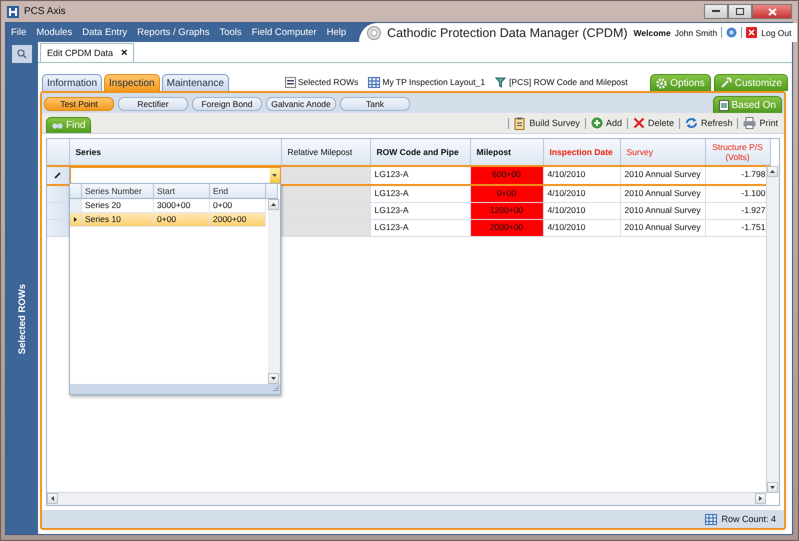 The height and width of the screenshot is (541, 799). I want to click on menu-item: Field Computer, so click(284, 32).